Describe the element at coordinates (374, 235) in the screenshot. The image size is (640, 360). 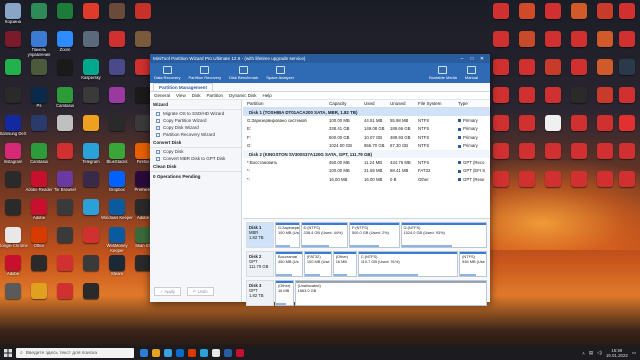
I see `diskmap-partition-block: F:(NTFS) 500.0 GB (Used: 2%)` at that location.